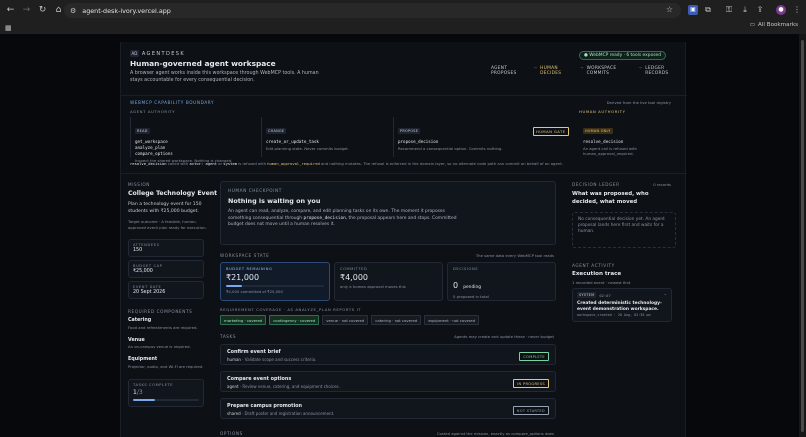  Describe the element at coordinates (623, 55) in the screenshot. I see `webmcp-status-pill: ● WebMCP ready · 6 tools exposed` at that location.